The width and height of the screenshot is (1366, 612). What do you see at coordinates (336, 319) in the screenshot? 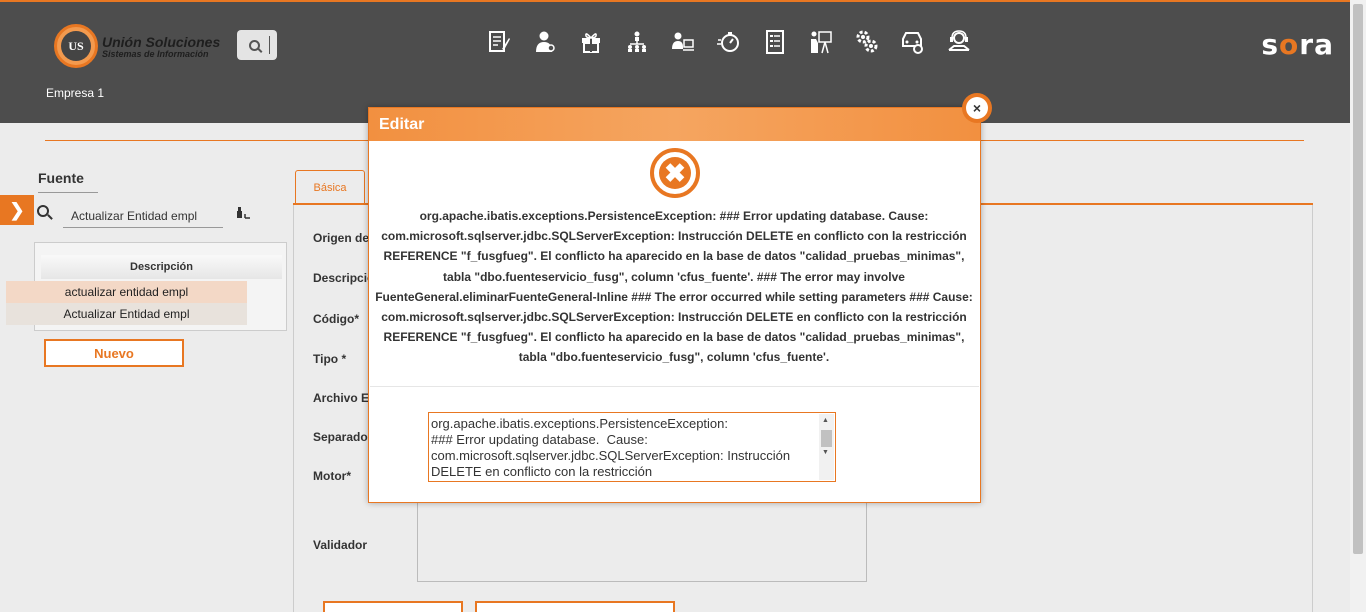
I see `label-codigo: Código*` at bounding box center [336, 319].